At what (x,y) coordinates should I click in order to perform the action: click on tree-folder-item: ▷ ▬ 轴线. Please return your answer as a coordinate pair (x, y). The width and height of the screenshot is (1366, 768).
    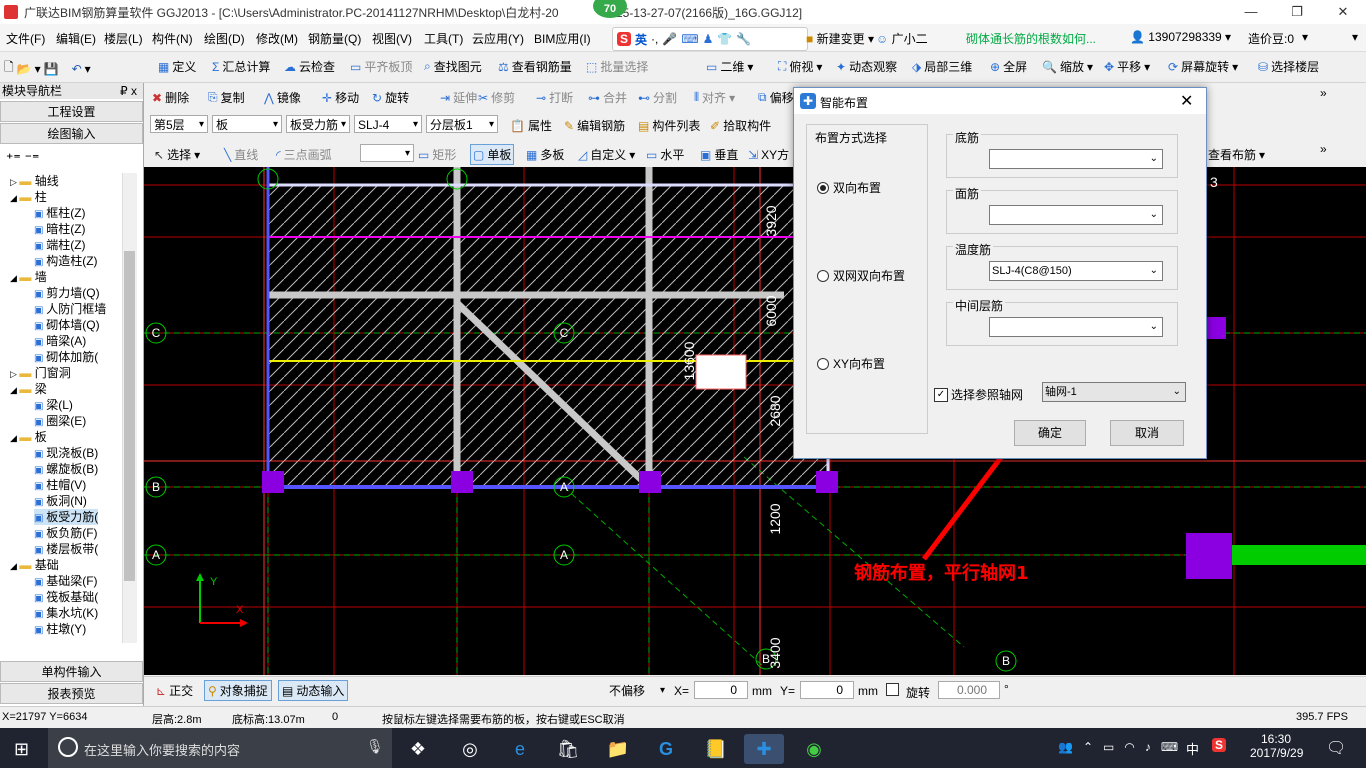
    Looking at the image, I should click on (34, 181).